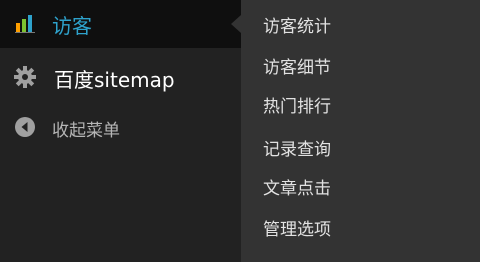 The width and height of the screenshot is (480, 262). I want to click on menu-item-label: 访客, so click(72, 26).